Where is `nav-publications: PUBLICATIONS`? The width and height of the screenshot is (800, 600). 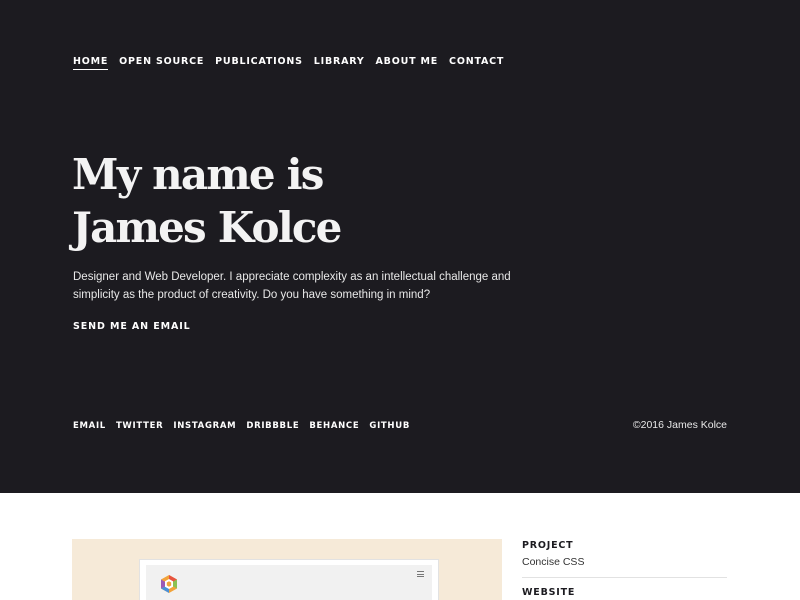 nav-publications: PUBLICATIONS is located at coordinates (259, 63).